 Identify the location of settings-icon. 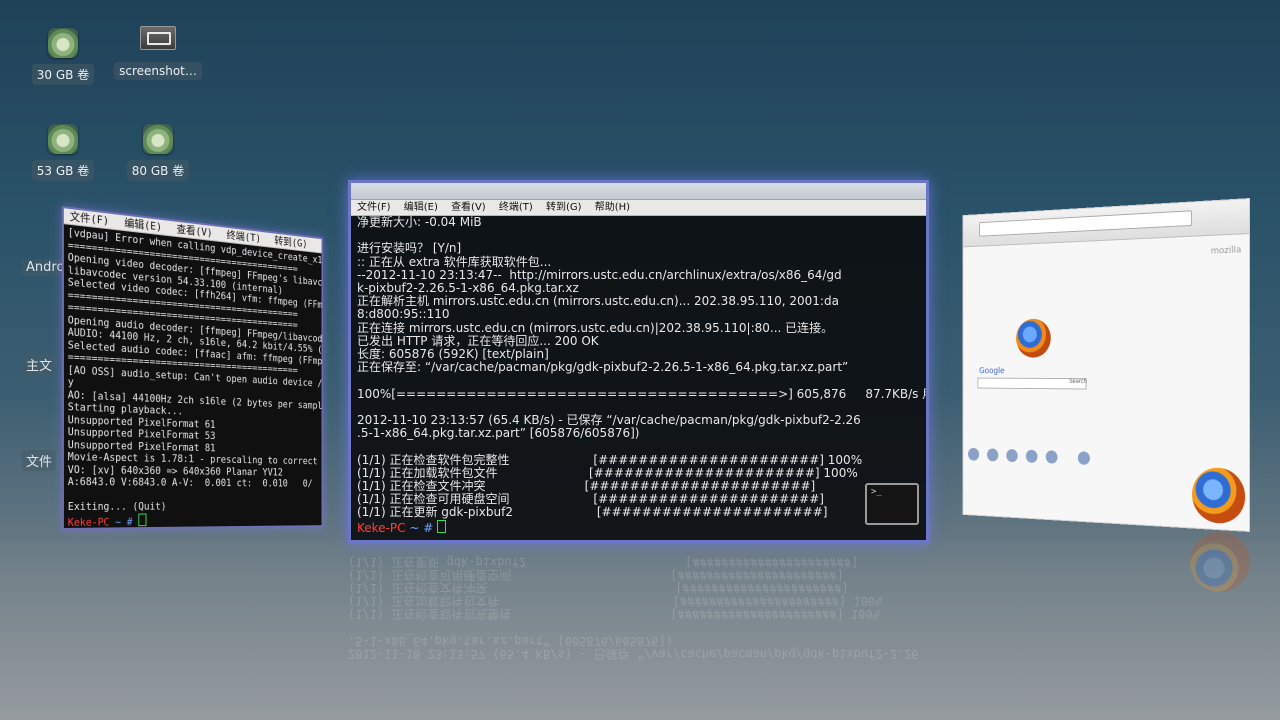
(1052, 456).